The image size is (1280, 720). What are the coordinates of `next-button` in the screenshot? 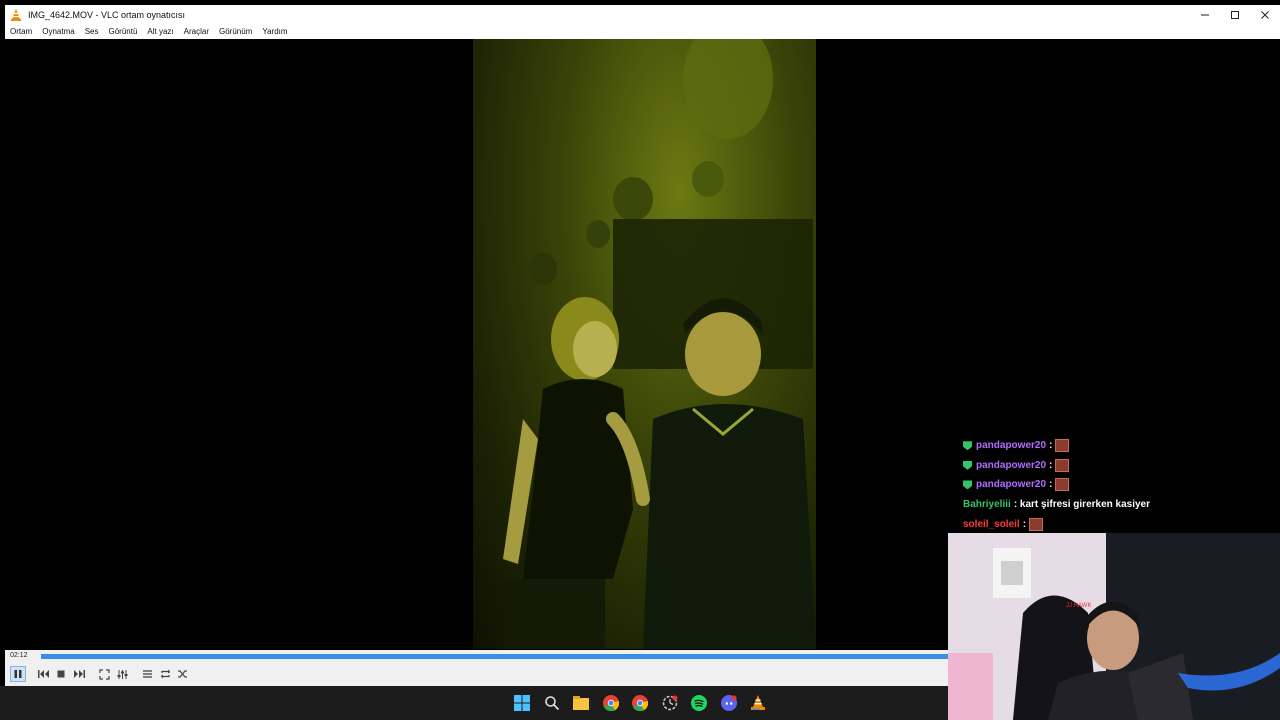 It's located at (79, 674).